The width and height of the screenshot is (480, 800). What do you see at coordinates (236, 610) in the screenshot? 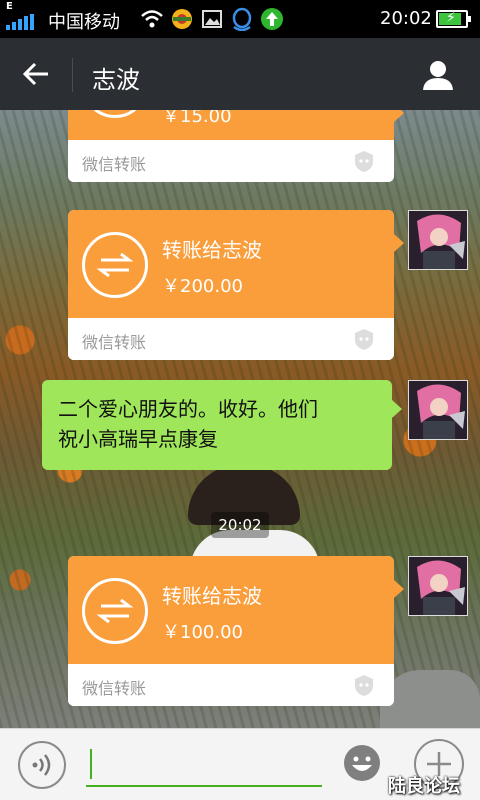
I see `transfer-card-body: 转账给志波 ￥100.00` at bounding box center [236, 610].